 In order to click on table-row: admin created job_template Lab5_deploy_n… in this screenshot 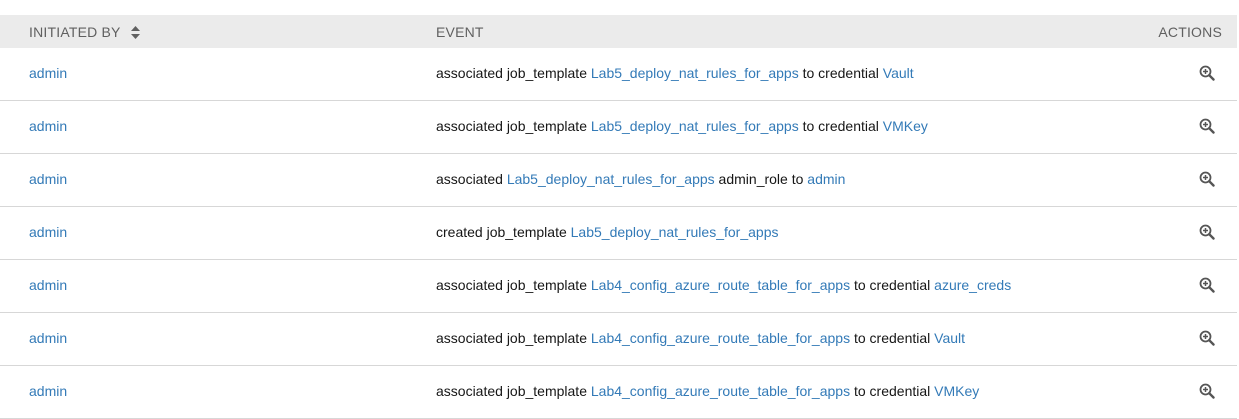, I will do `click(618, 233)`.